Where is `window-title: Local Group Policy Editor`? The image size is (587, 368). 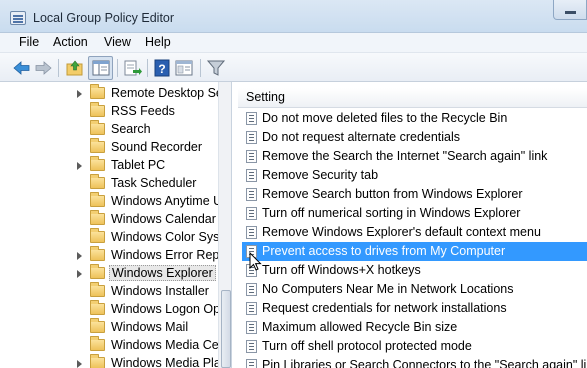 window-title: Local Group Policy Editor is located at coordinates (104, 18).